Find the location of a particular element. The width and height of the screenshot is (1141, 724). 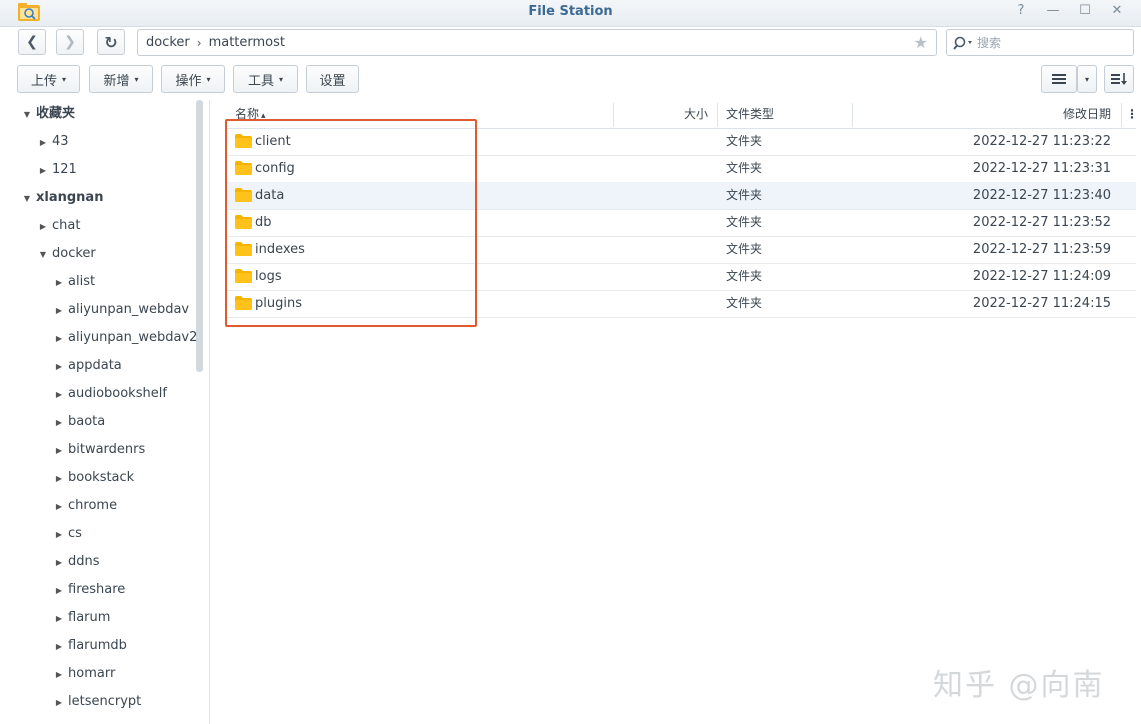

sidebar-item: ▶ fireshare is located at coordinates (88, 590).